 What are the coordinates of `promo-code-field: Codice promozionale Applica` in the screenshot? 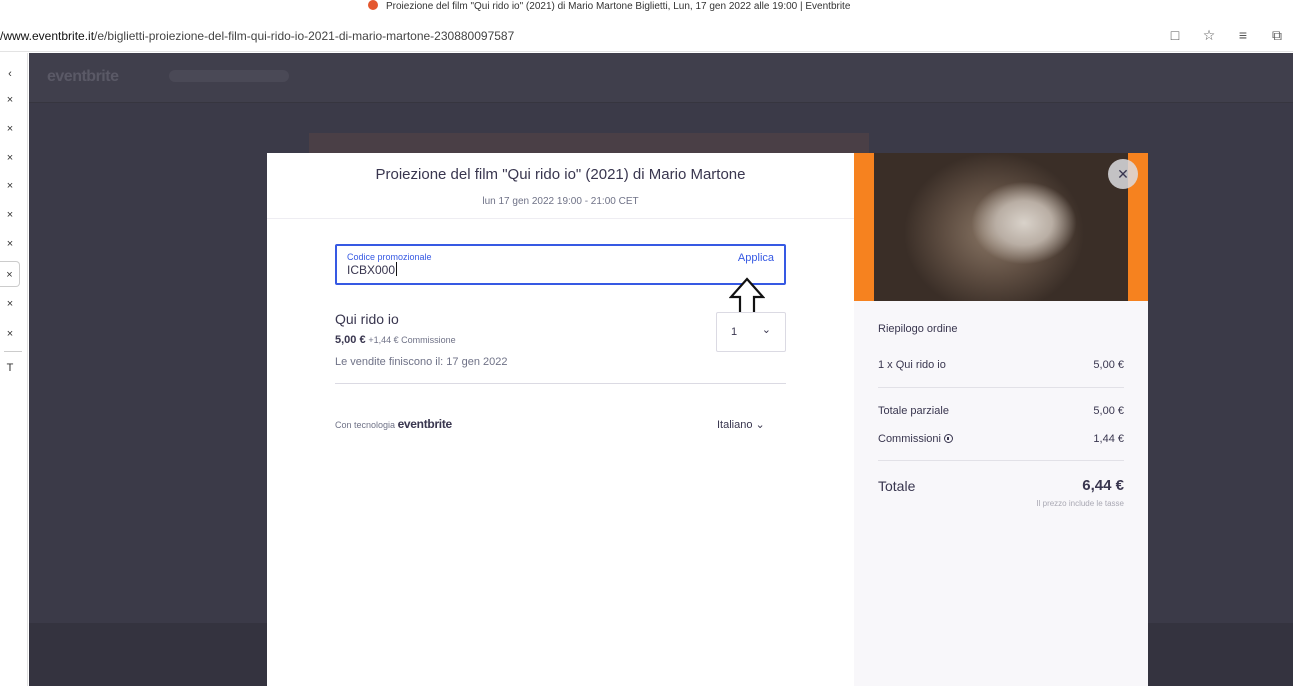 It's located at (560, 264).